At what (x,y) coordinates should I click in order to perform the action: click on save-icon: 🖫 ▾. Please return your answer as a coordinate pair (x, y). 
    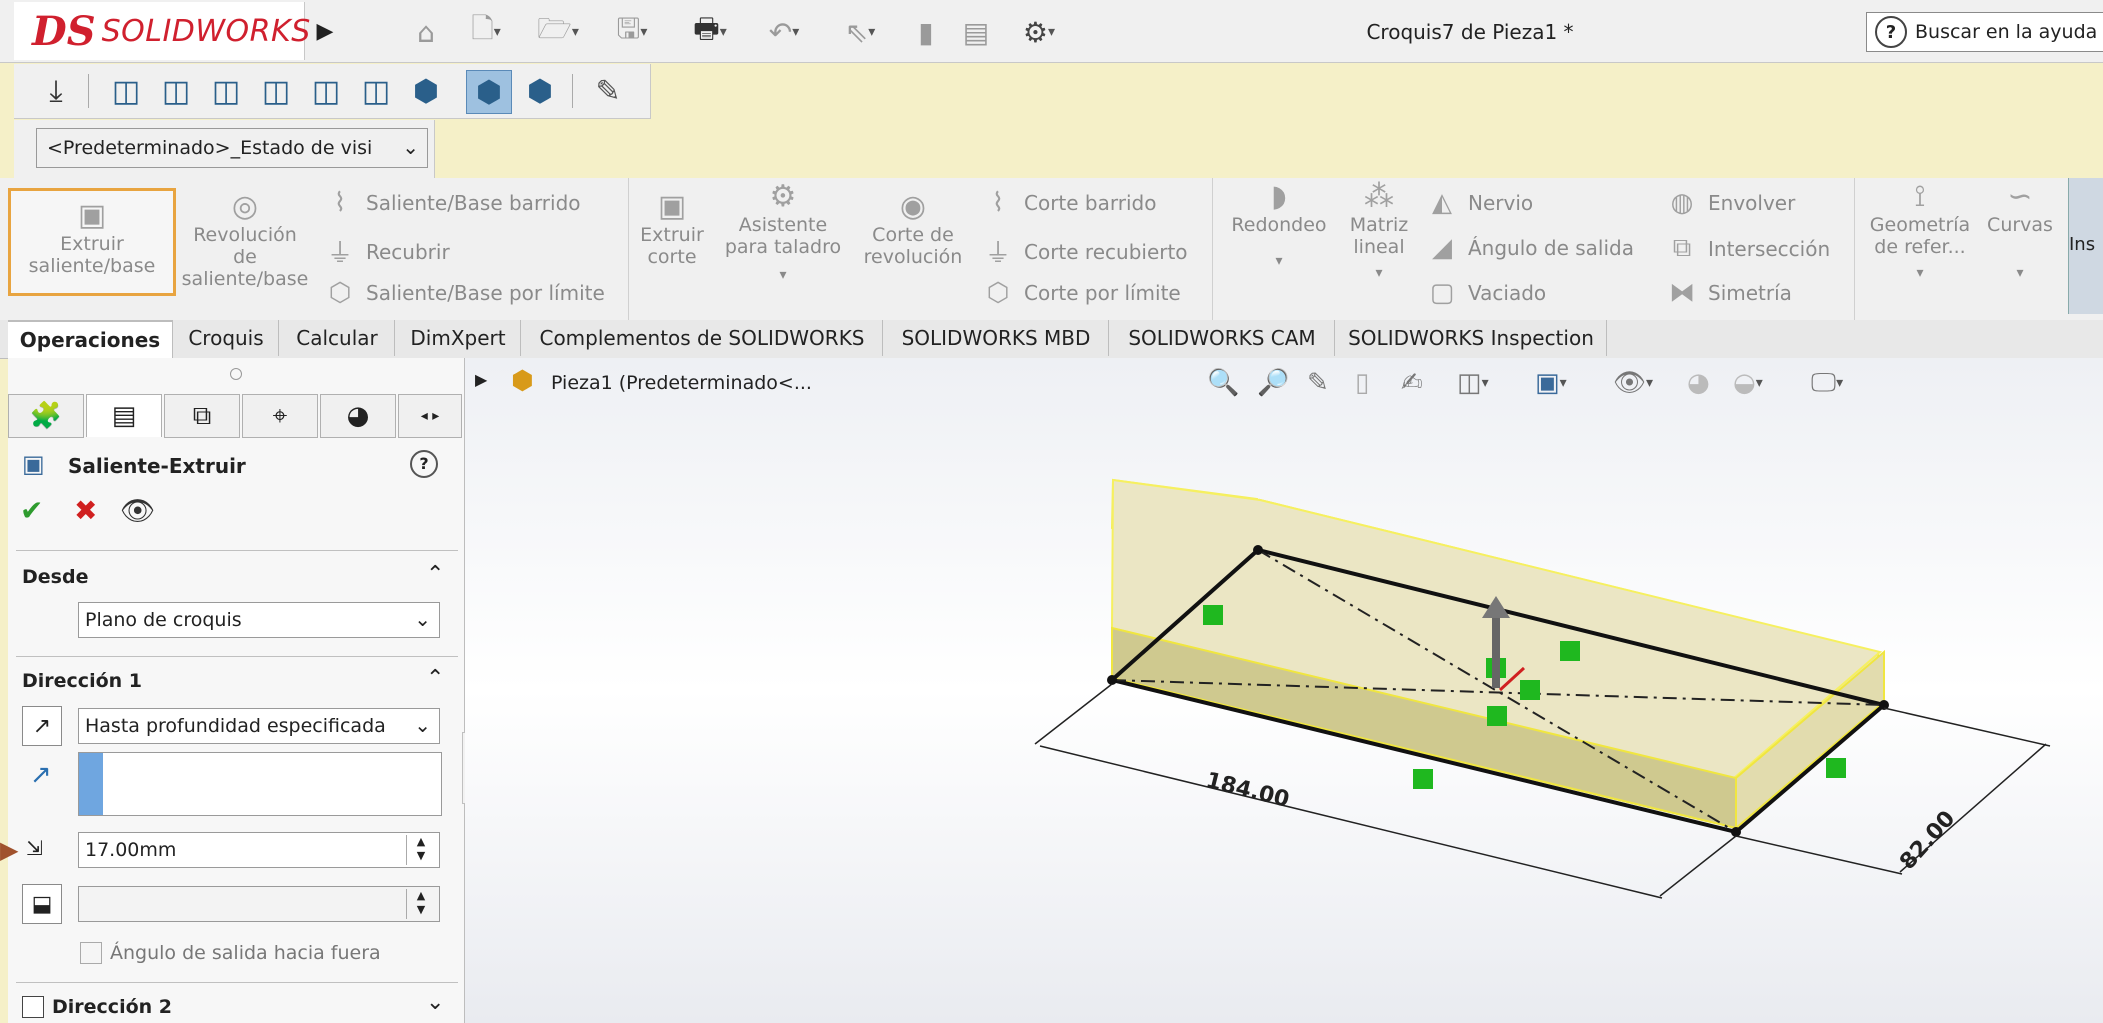
    Looking at the image, I should click on (632, 32).